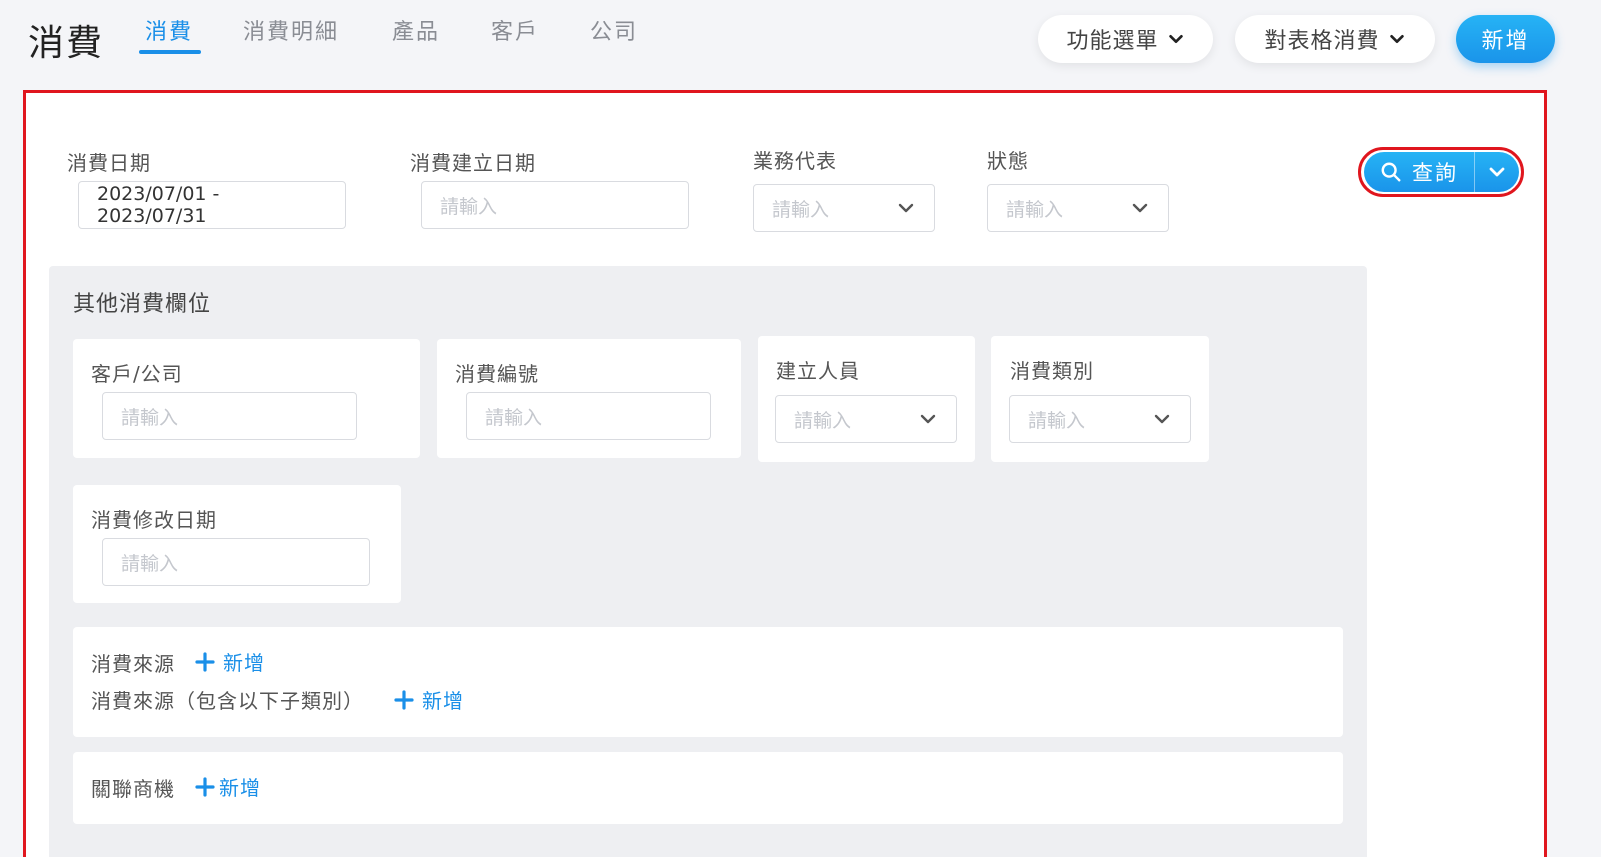 This screenshot has height=857, width=1601. Describe the element at coordinates (240, 788) in the screenshot. I see `add-opportunity-label: 新增` at that location.